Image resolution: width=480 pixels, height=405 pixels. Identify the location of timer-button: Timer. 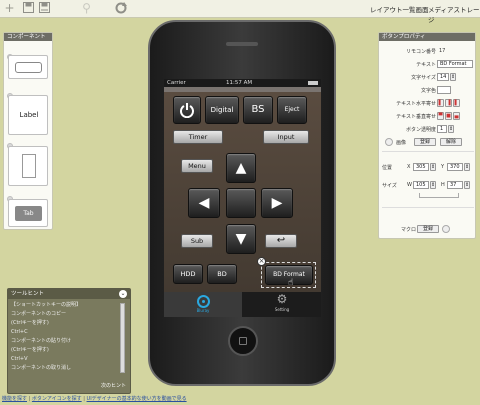
(198, 137).